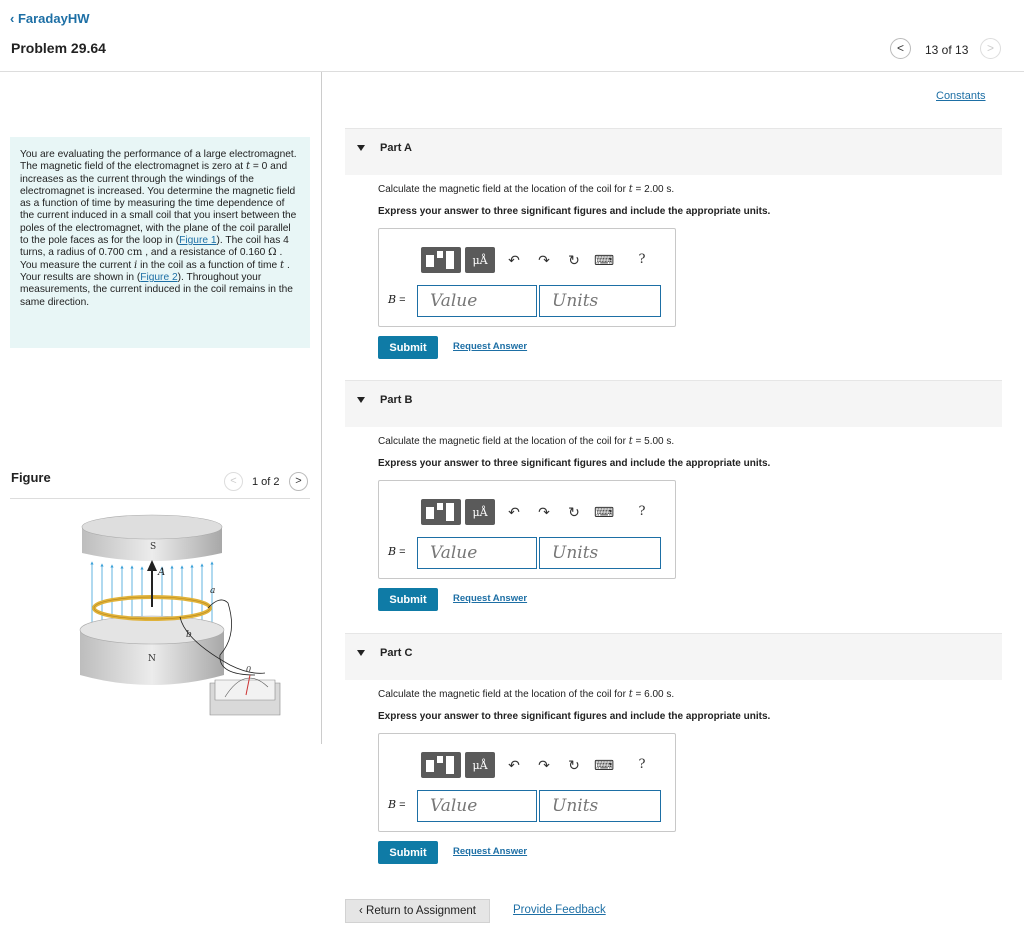 The image size is (1024, 934). I want to click on pole-label-n: N, so click(152, 659).